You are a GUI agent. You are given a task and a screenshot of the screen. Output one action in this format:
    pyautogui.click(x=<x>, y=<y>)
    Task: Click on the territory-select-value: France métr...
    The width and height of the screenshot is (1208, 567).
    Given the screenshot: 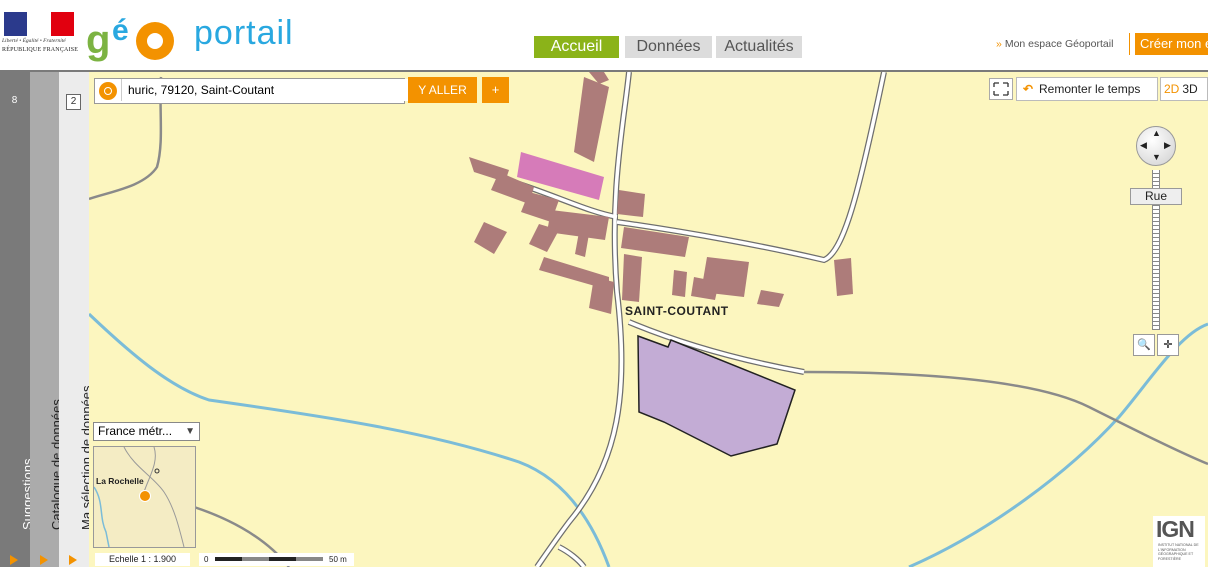 What is the action you would take?
    pyautogui.click(x=135, y=431)
    